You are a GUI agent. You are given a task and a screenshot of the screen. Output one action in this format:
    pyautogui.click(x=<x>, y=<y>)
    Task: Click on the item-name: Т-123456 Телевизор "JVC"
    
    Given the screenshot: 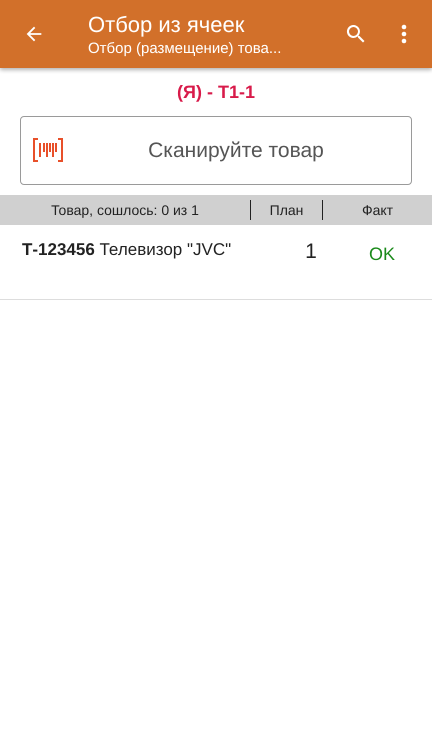 What is the action you would take?
    pyautogui.click(x=126, y=250)
    